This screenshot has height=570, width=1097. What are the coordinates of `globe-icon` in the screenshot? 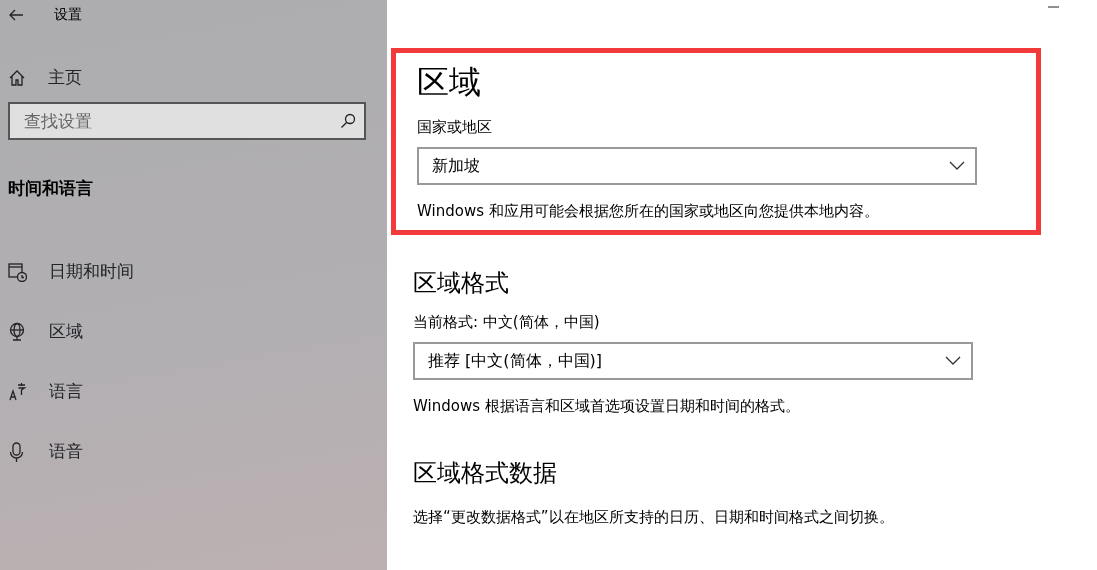 It's located at (17, 331).